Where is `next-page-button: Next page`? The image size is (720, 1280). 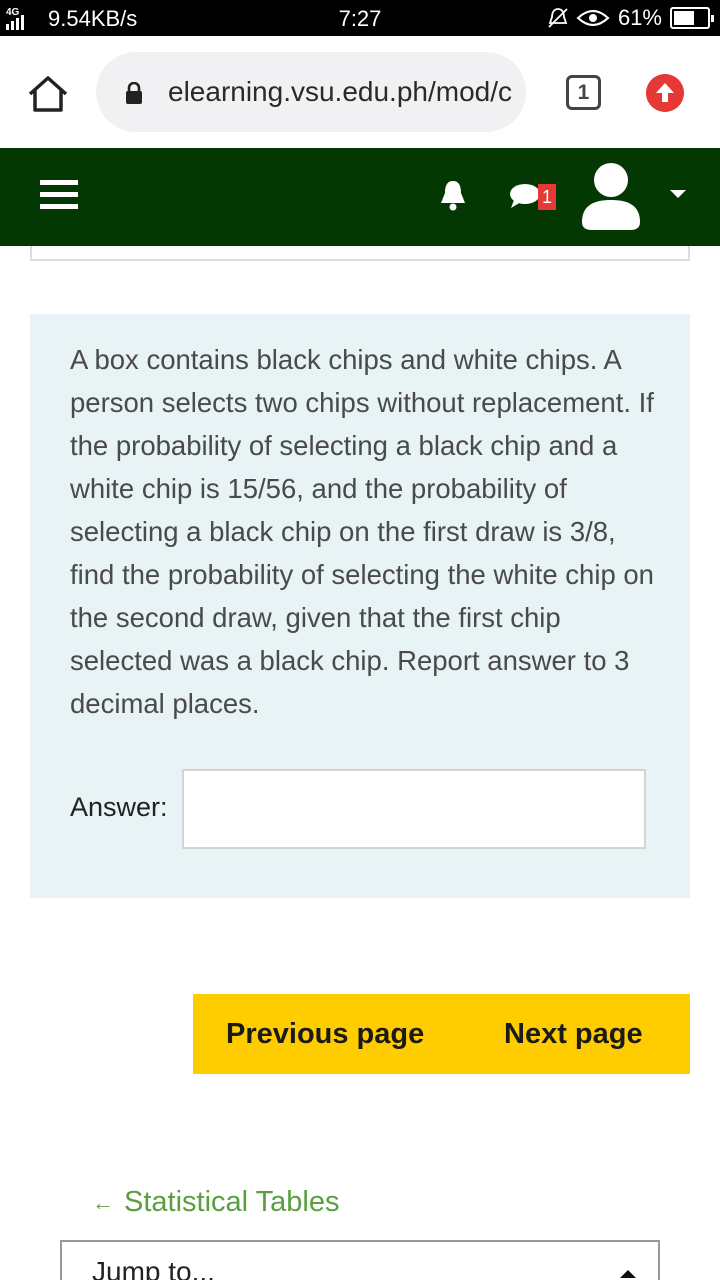 next-page-button: Next page is located at coordinates (573, 1034).